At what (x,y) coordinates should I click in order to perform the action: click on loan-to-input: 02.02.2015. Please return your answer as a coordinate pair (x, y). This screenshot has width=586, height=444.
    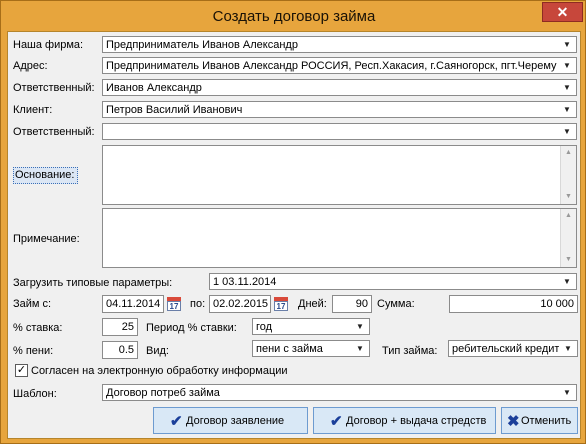
    Looking at the image, I should click on (240, 304).